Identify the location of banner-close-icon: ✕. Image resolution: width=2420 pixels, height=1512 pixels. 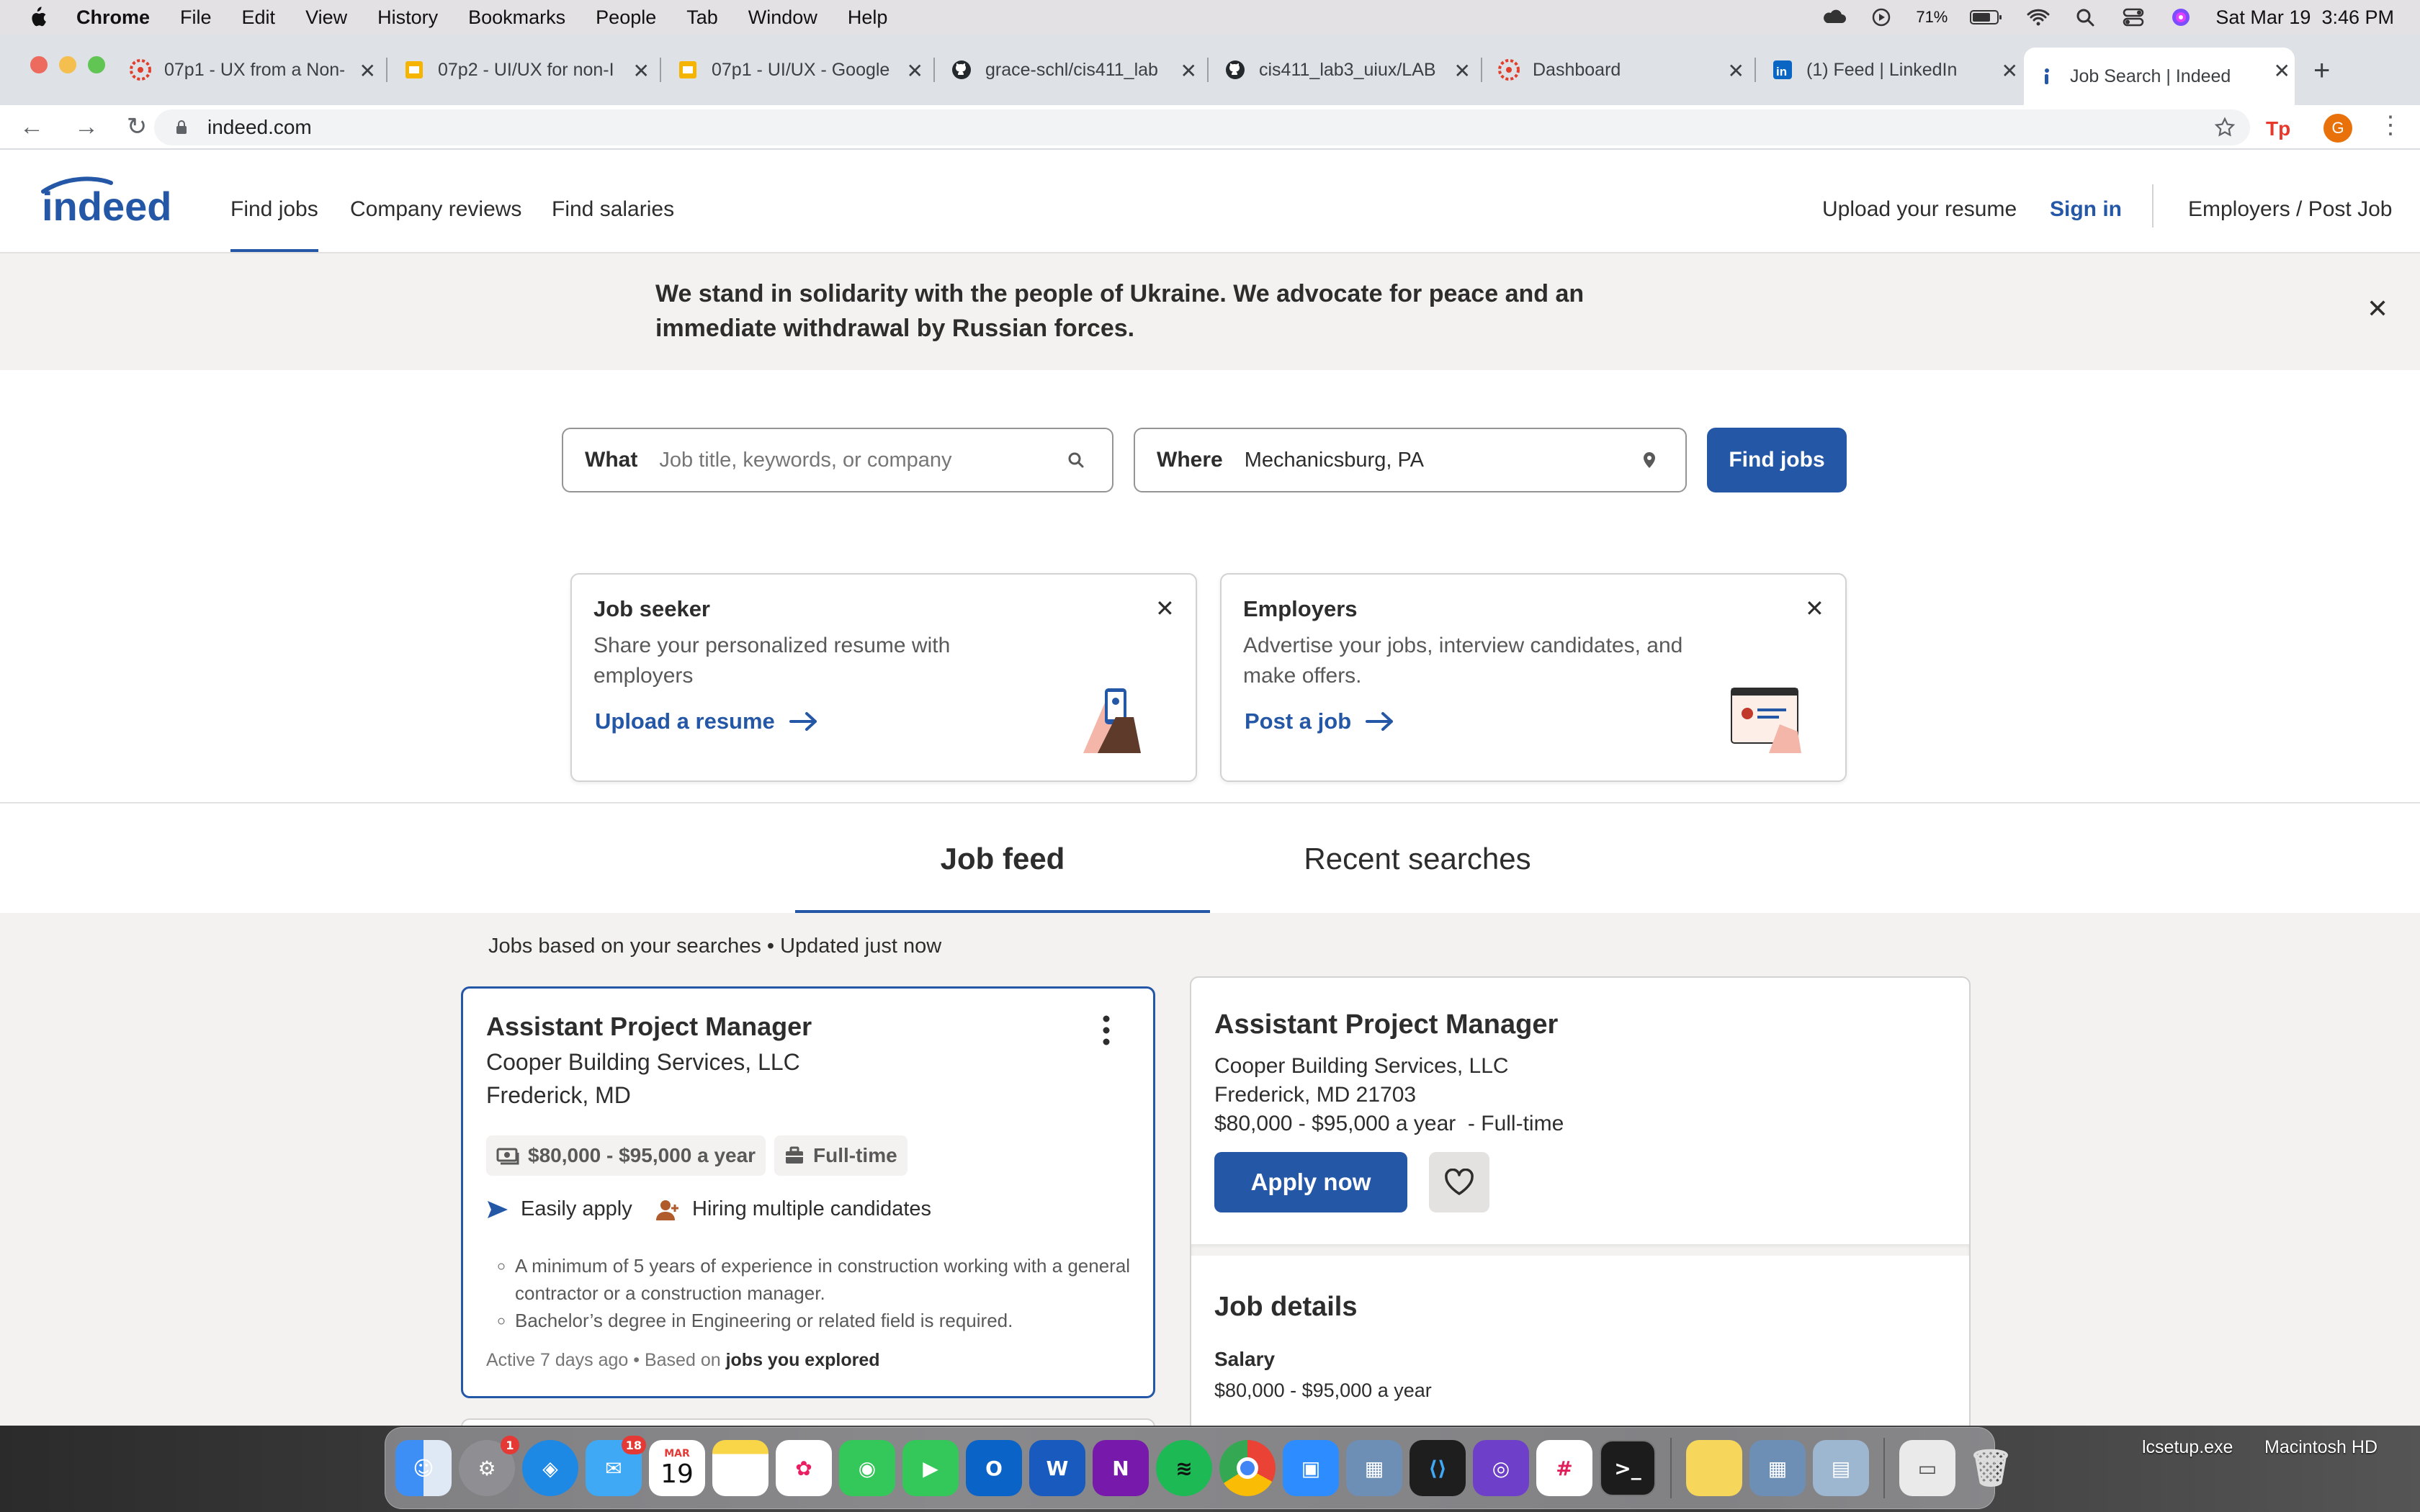
(2377, 309).